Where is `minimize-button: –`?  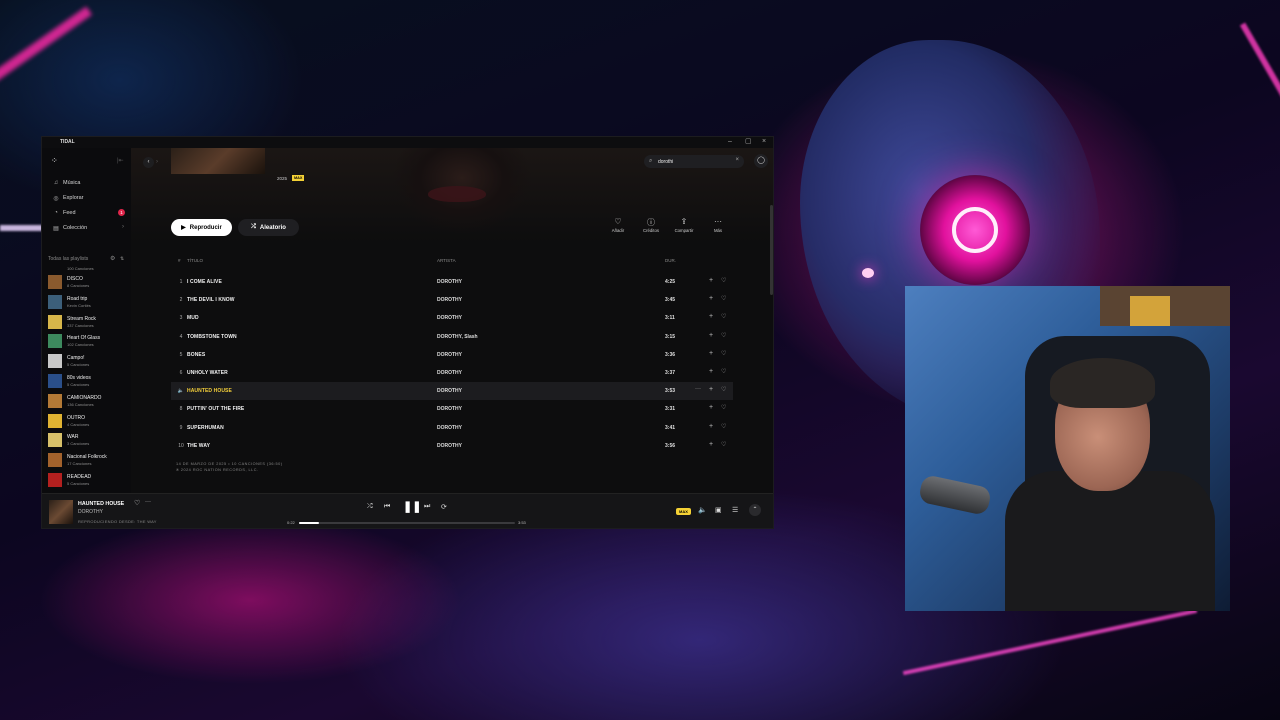
minimize-button: – is located at coordinates (730, 142).